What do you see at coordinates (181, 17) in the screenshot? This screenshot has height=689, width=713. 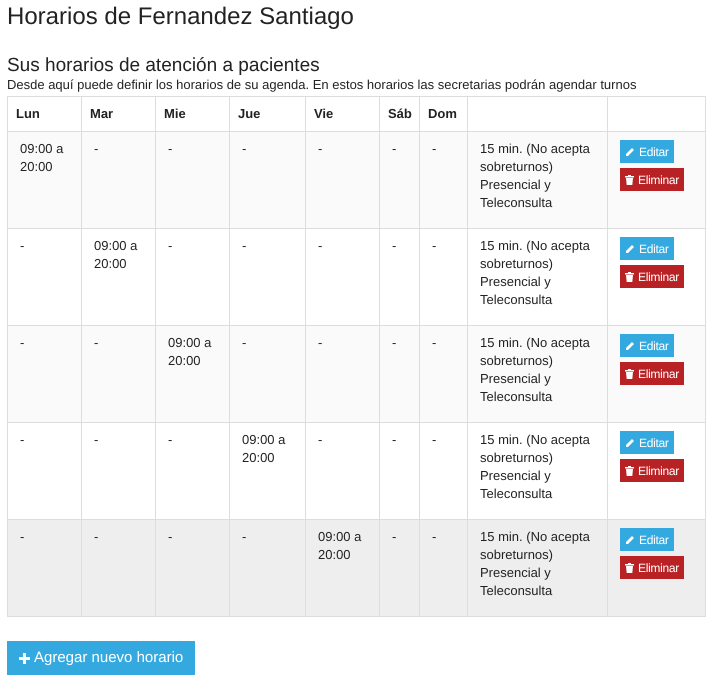 I see `page-title: Horarios de Fernandez Santiago` at bounding box center [181, 17].